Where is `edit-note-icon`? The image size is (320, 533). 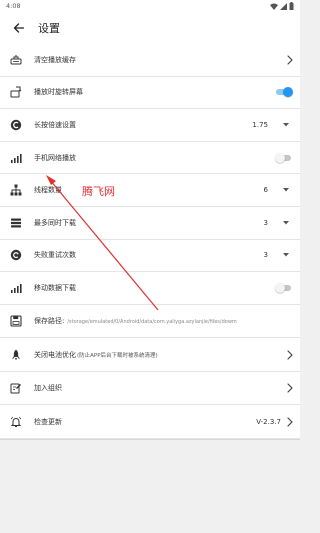 edit-note-icon is located at coordinates (16, 388).